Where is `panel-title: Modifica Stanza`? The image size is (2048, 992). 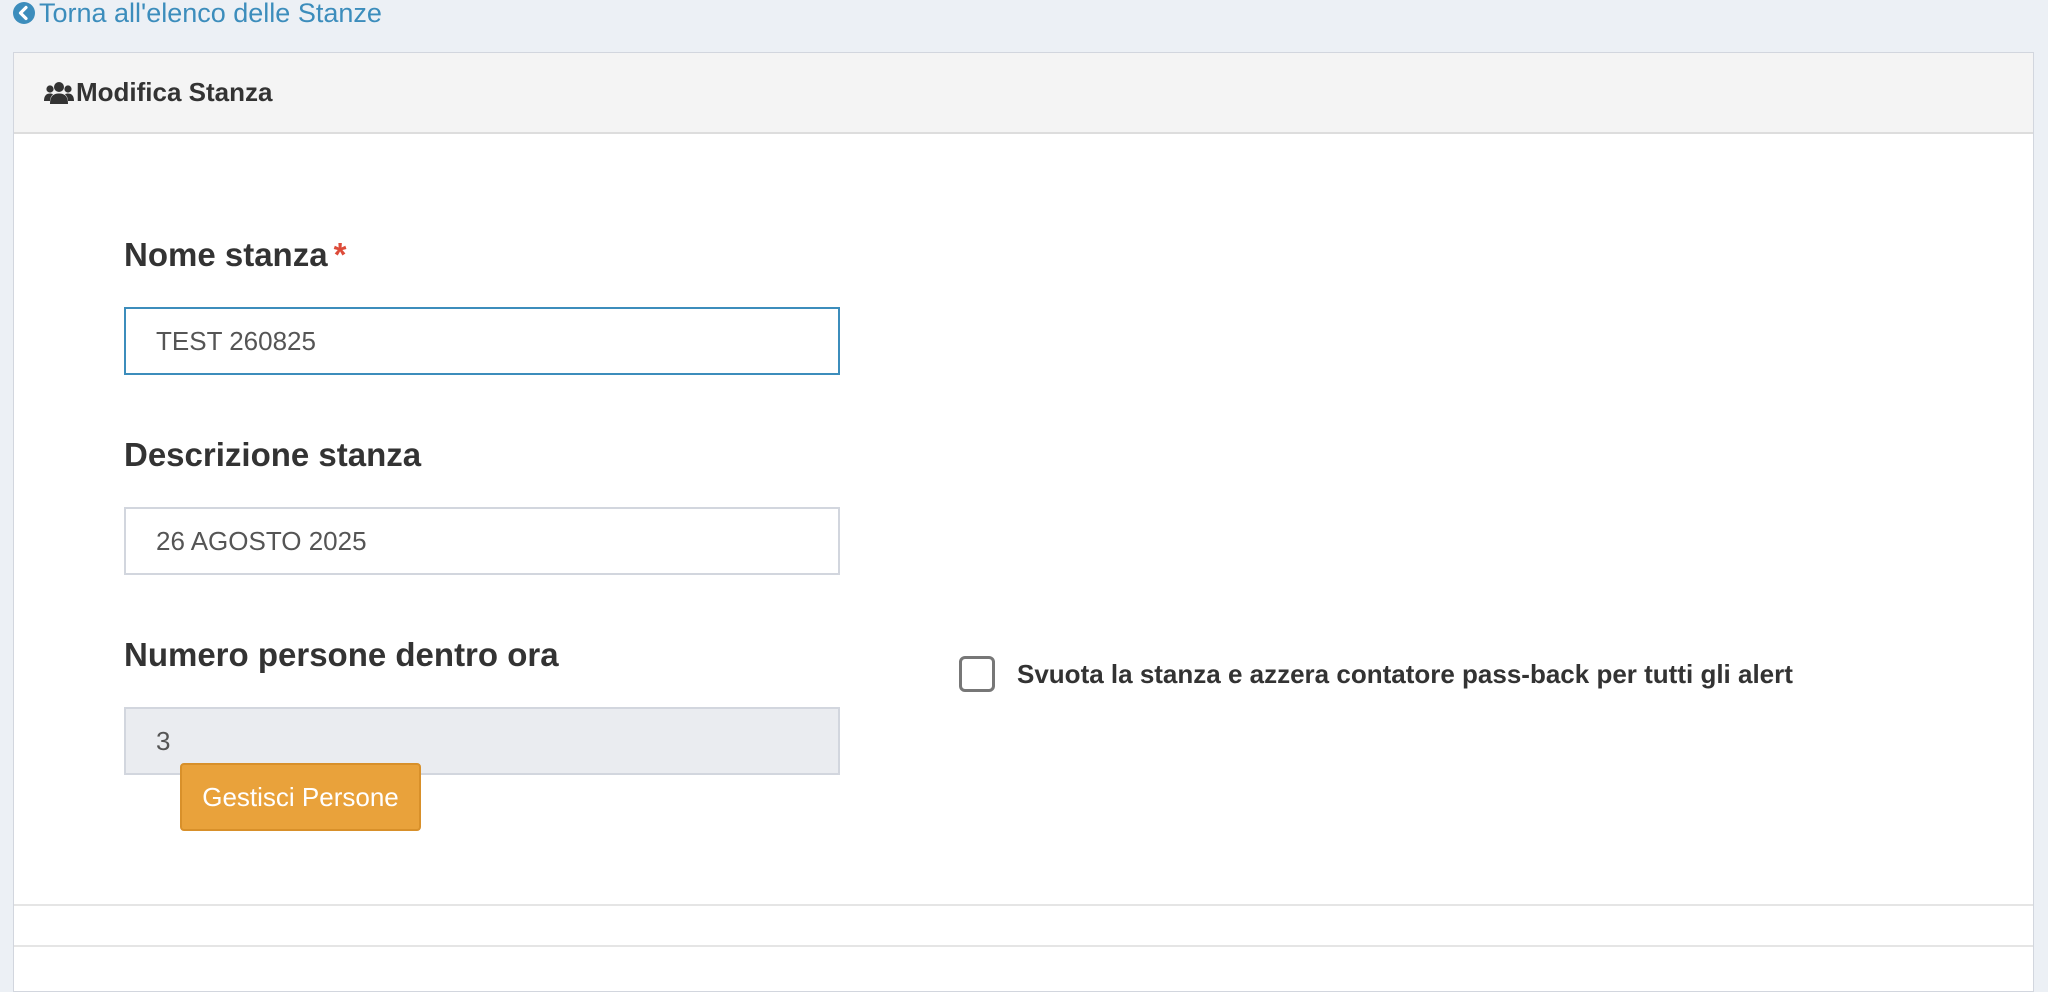 panel-title: Modifica Stanza is located at coordinates (174, 92).